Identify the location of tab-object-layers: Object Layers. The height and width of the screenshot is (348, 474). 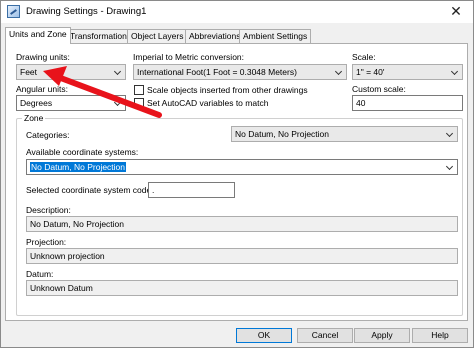
(157, 36).